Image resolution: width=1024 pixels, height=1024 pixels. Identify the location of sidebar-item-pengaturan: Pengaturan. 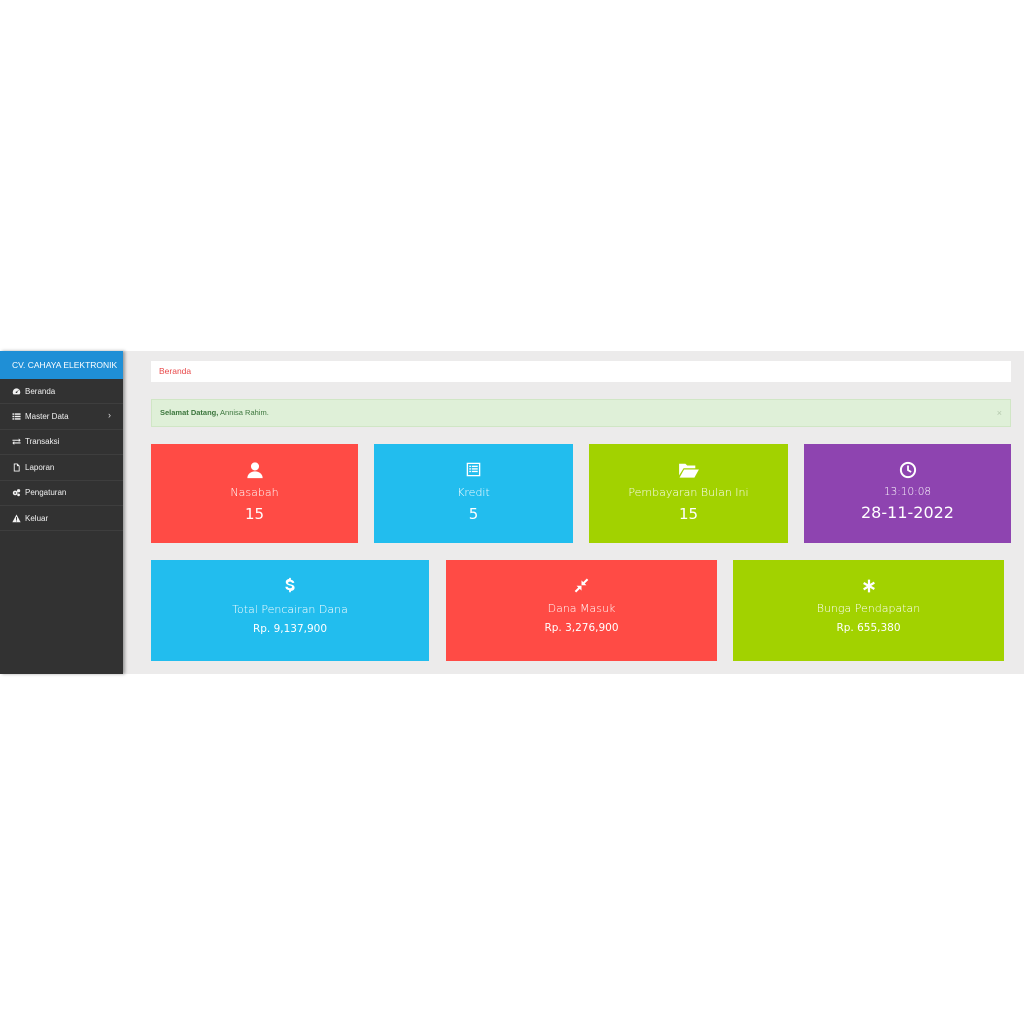
(61, 493).